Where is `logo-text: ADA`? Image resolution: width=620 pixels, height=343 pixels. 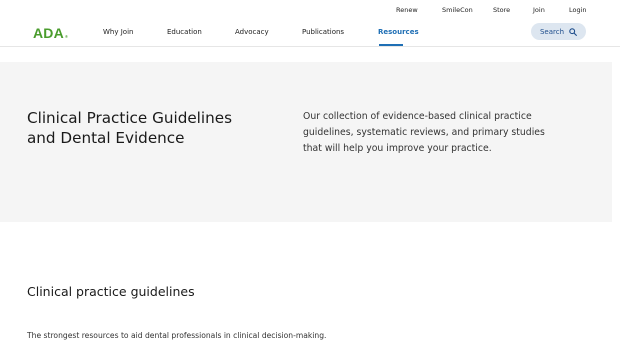 logo-text: ADA is located at coordinates (48, 33).